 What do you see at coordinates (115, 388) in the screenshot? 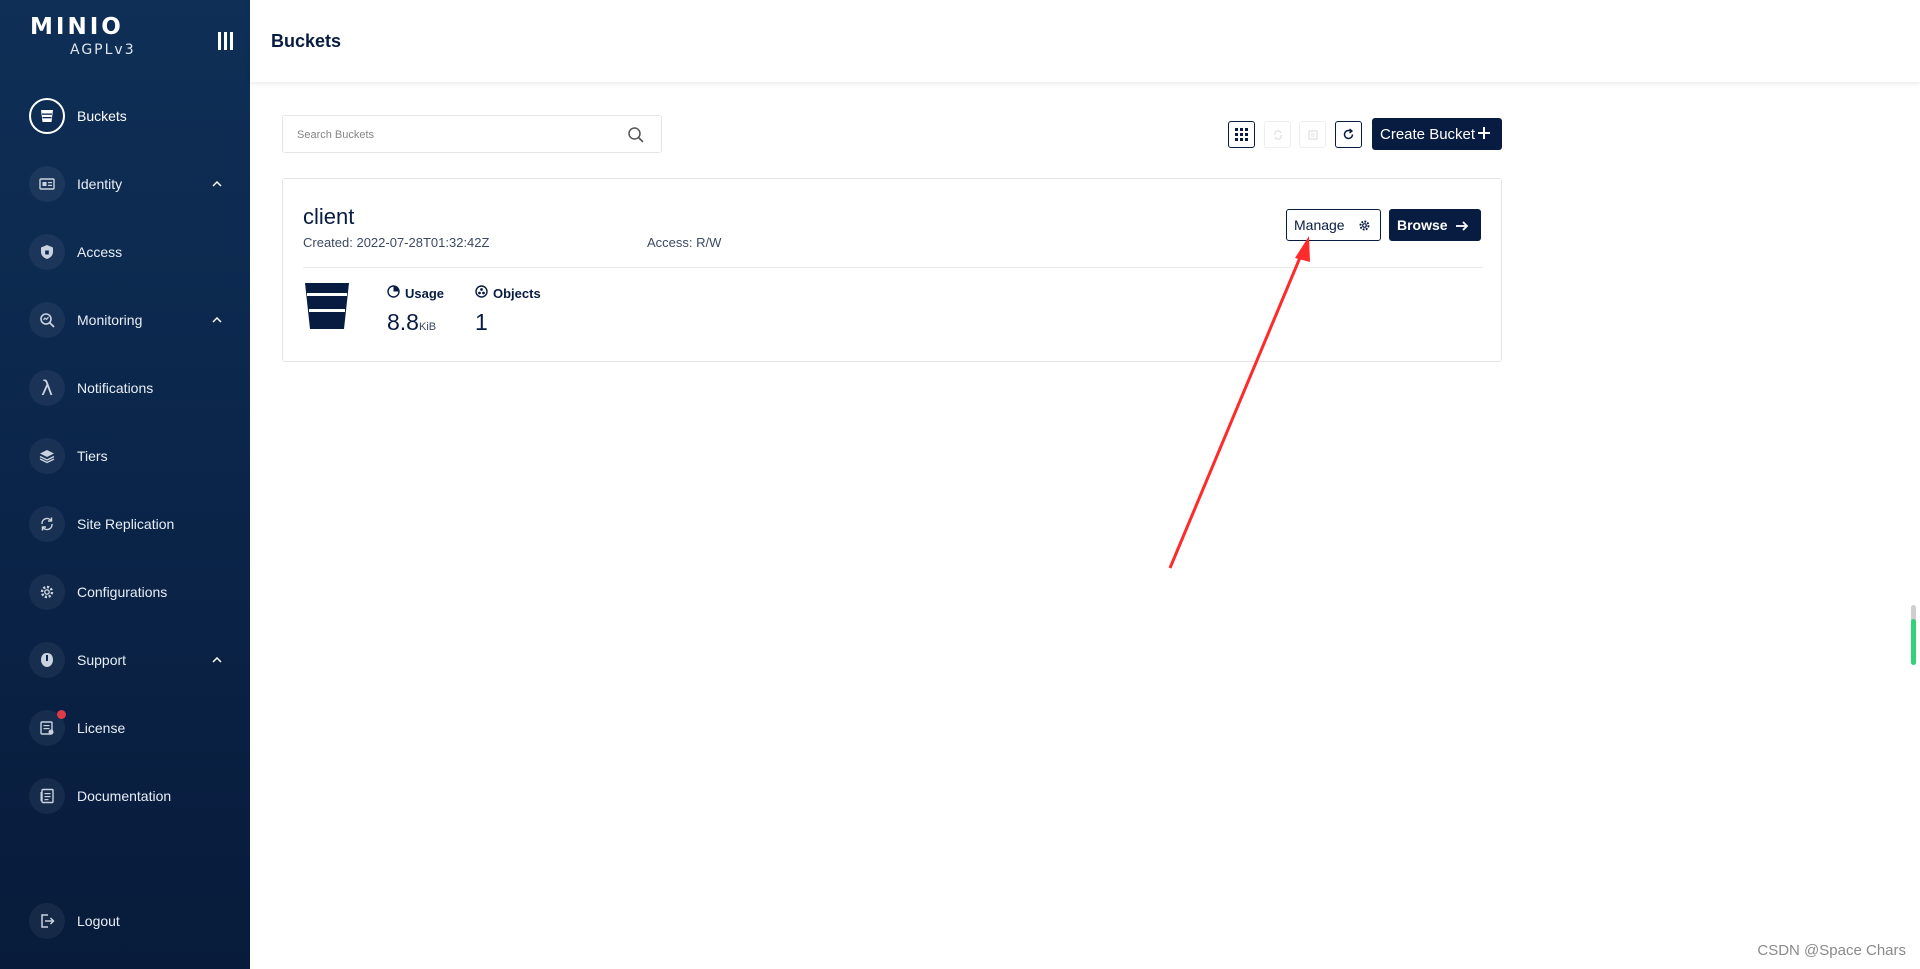
I see `sidebar-item-label: Notifications` at bounding box center [115, 388].